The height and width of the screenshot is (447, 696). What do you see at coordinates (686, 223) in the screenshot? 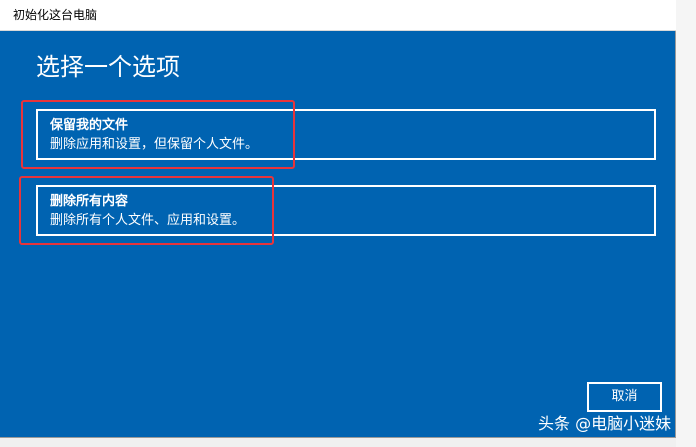
I see `side-strip` at bounding box center [686, 223].